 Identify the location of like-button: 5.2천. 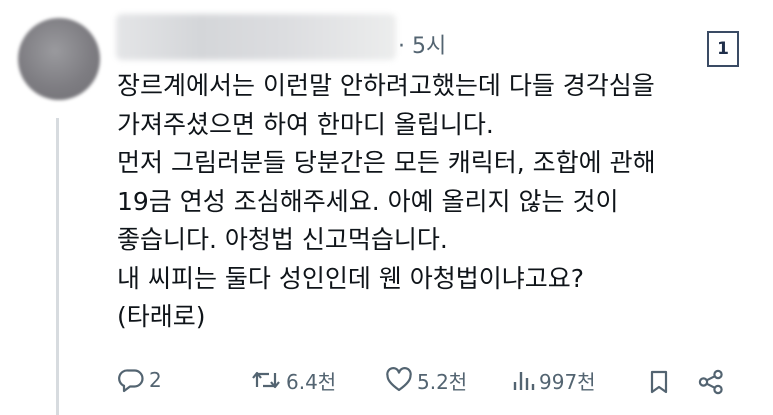
(426, 380).